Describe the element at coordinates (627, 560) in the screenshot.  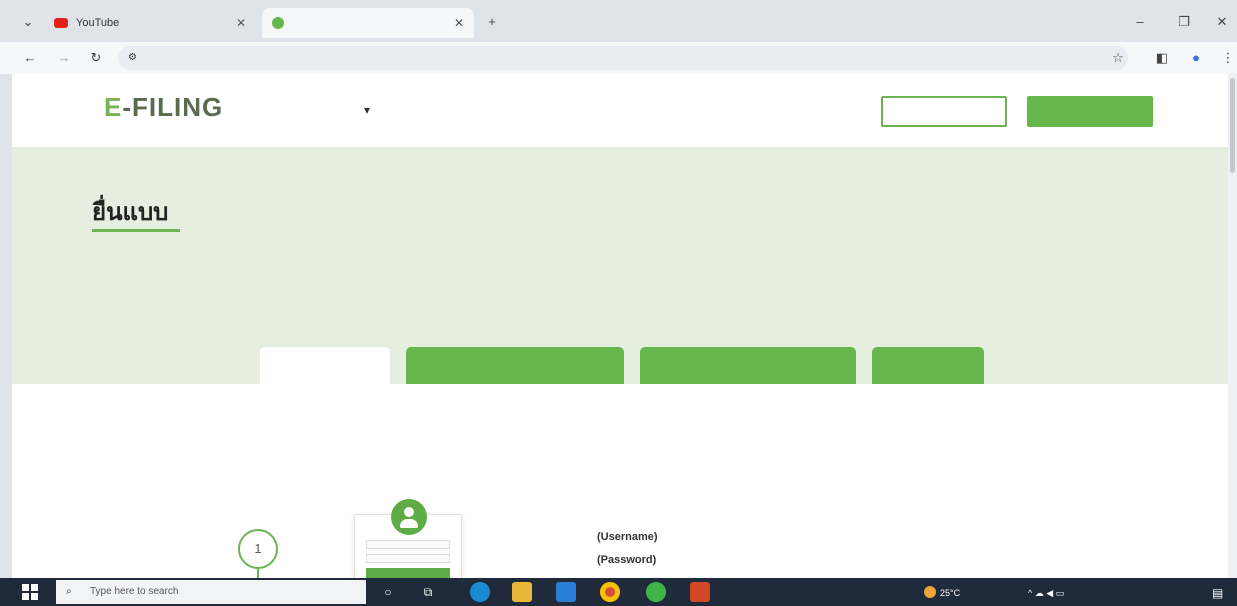
I see `password-hint: (Password)` at that location.